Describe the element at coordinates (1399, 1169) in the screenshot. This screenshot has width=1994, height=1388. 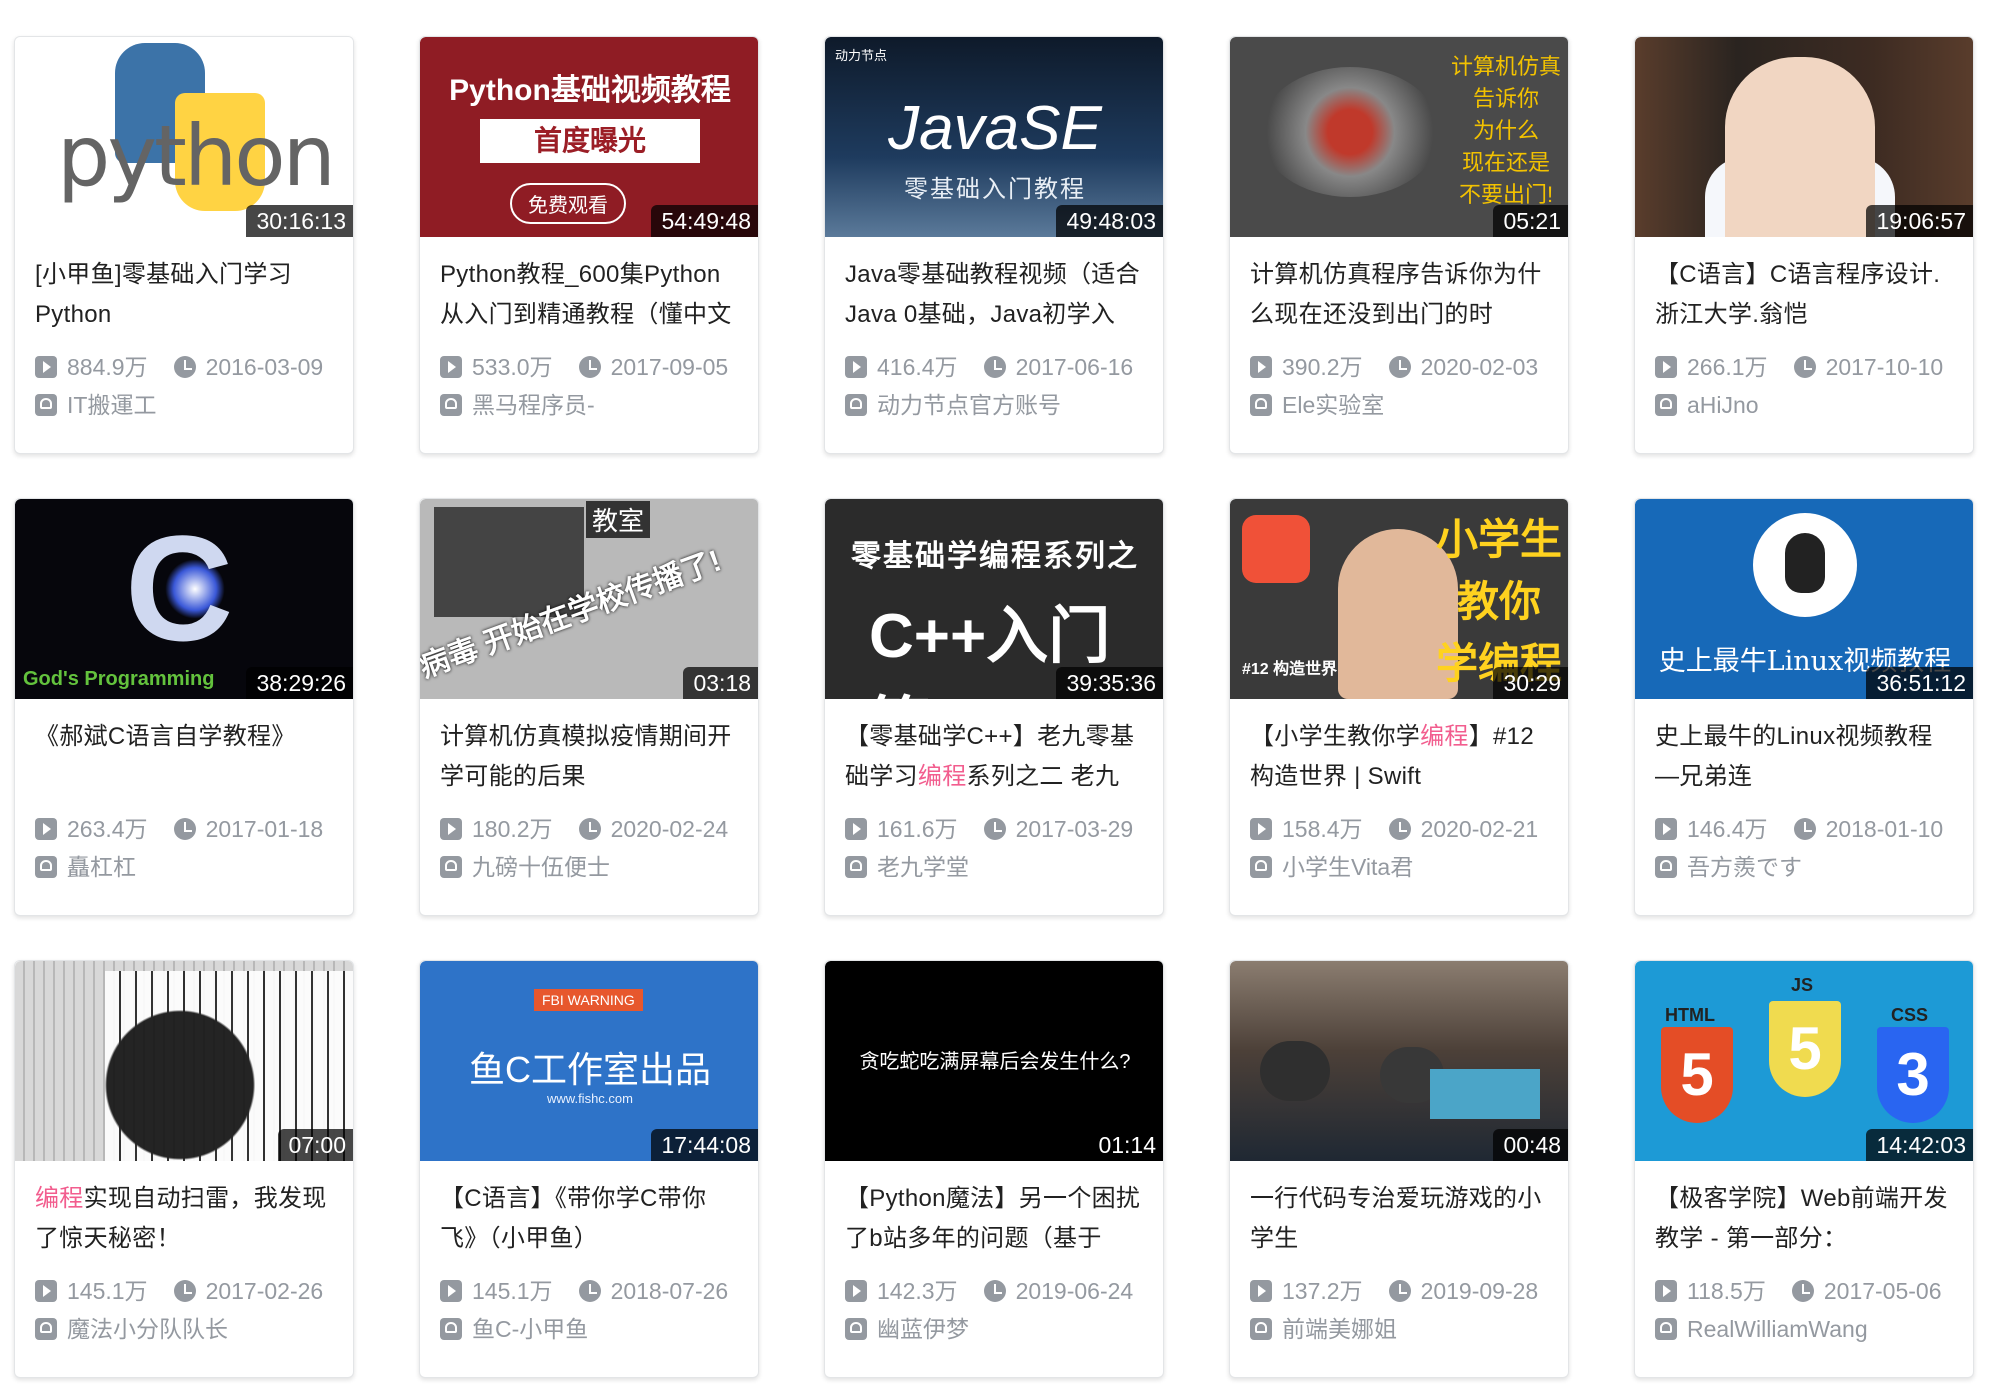
I see `video-card: 00:48 一行代码专治爱玩游戏的小学生 137.2万 2019-09-28 前端美娜姐` at that location.